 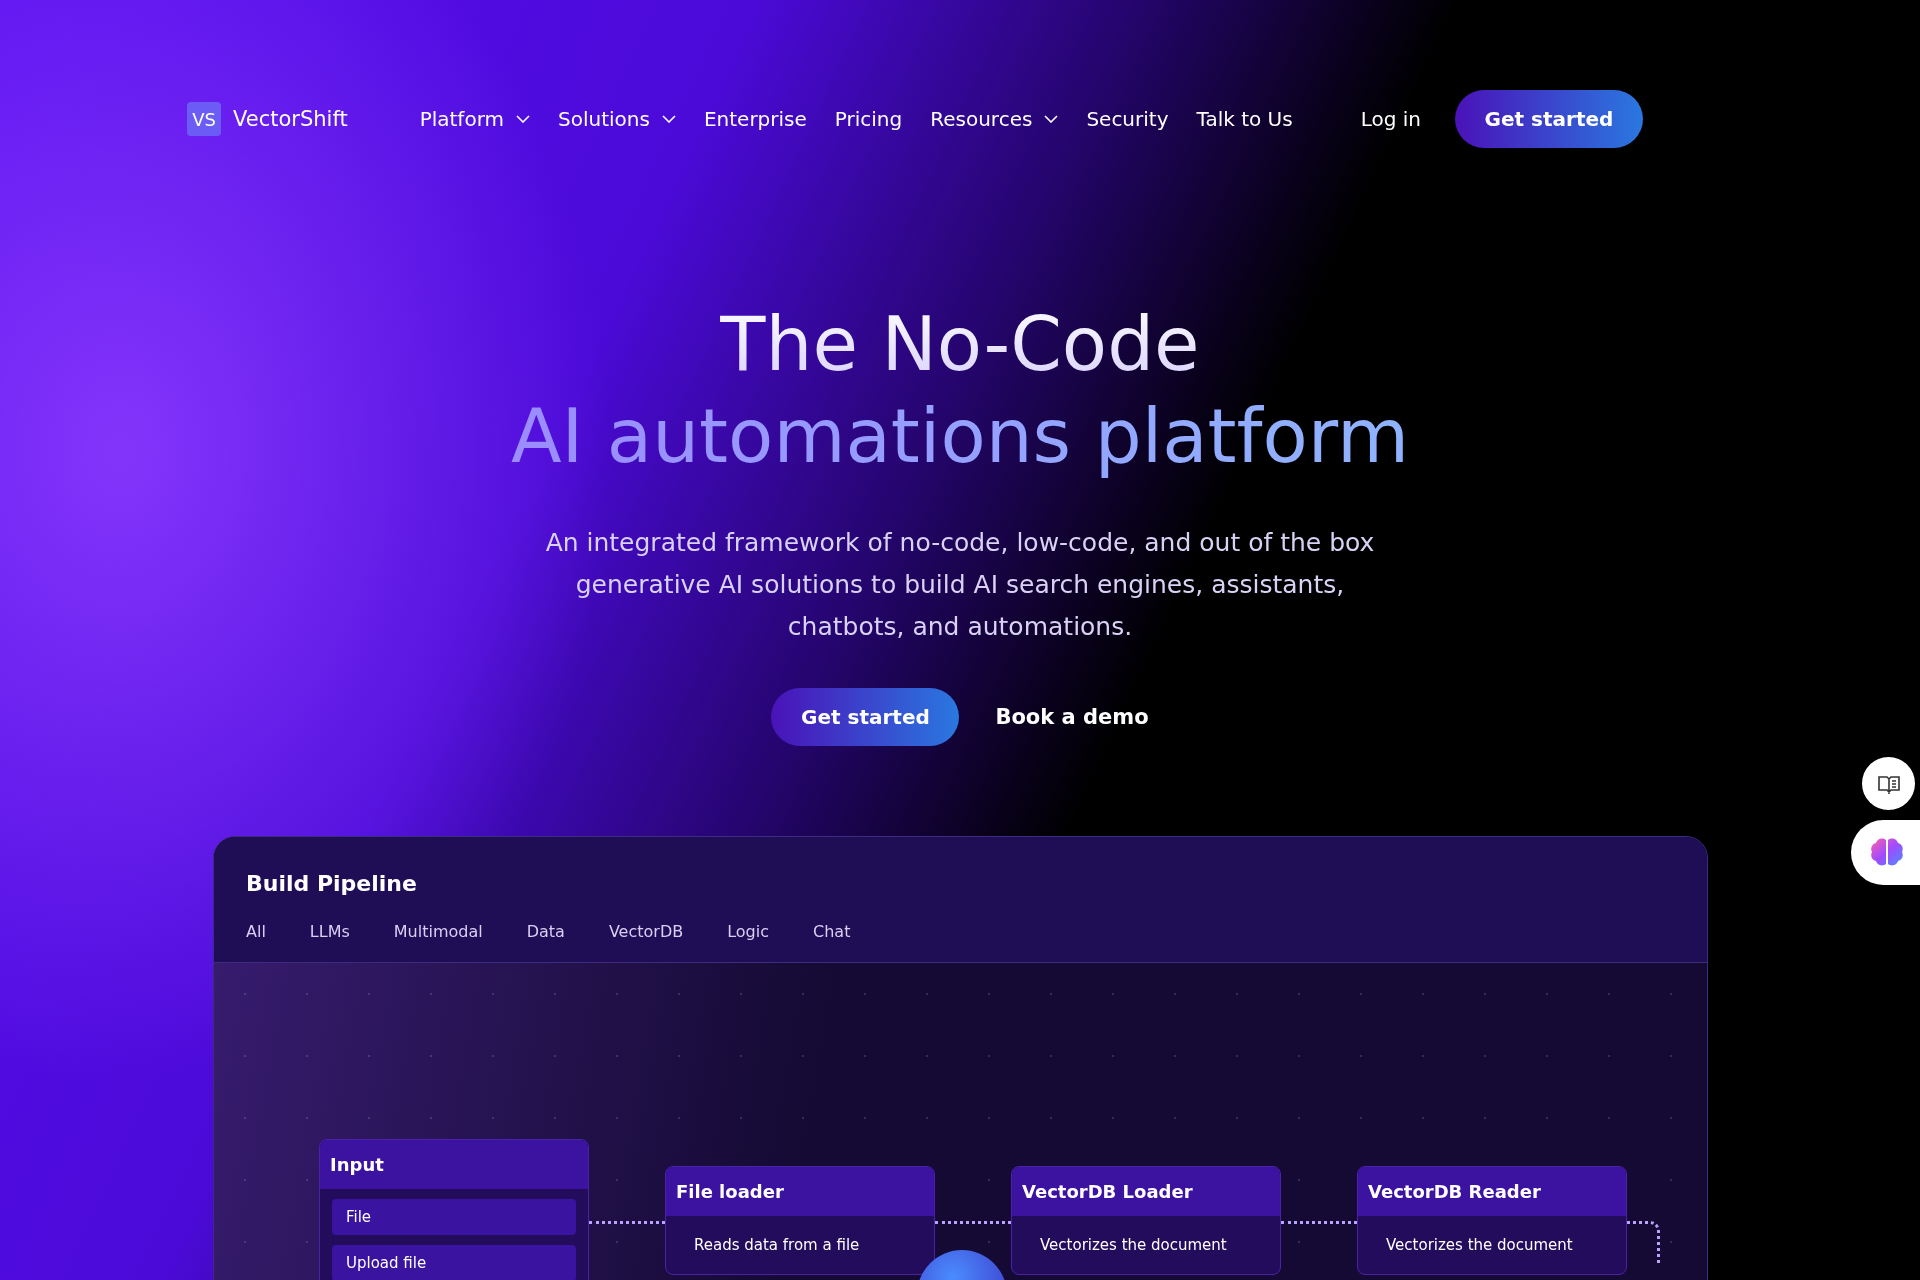 What do you see at coordinates (454, 1217) in the screenshot?
I see `node-field: File` at bounding box center [454, 1217].